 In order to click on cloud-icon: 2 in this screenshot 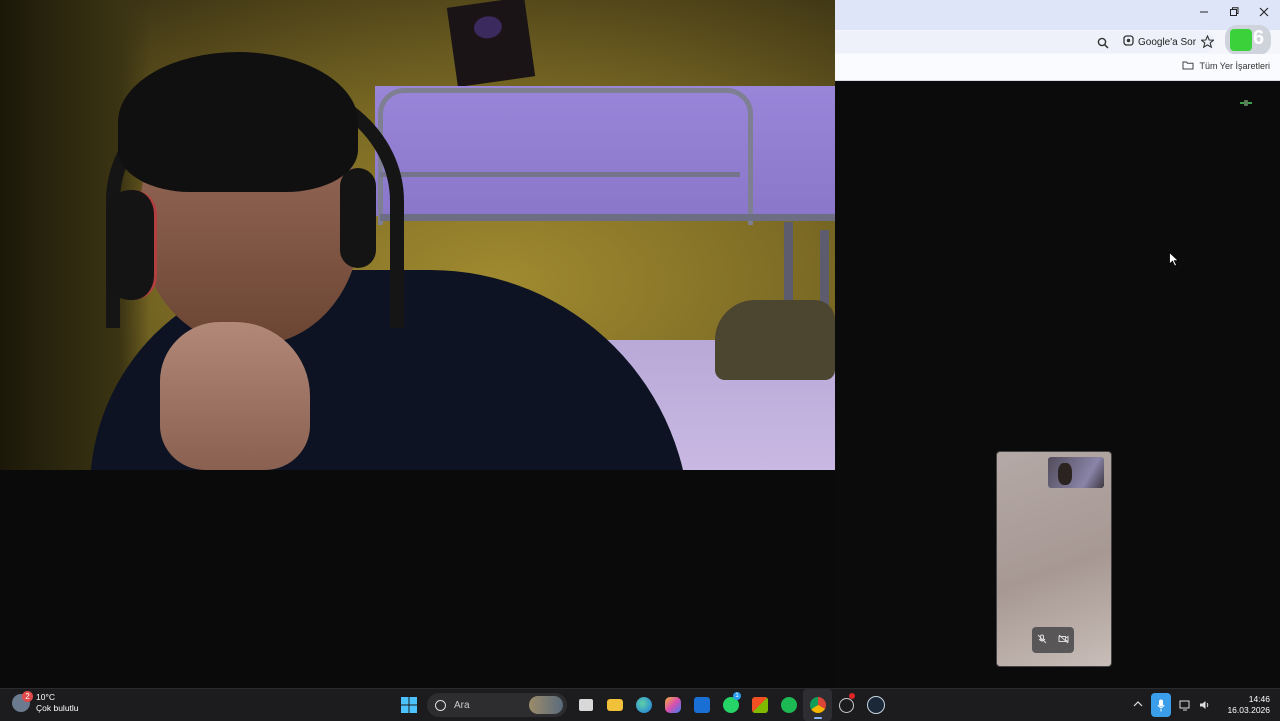, I will do `click(22, 701)`.